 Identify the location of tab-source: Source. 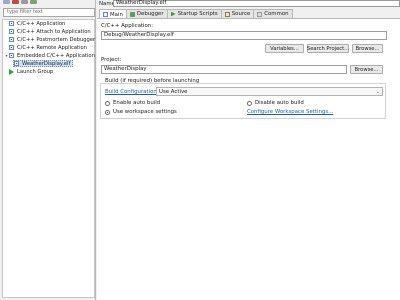
(237, 13).